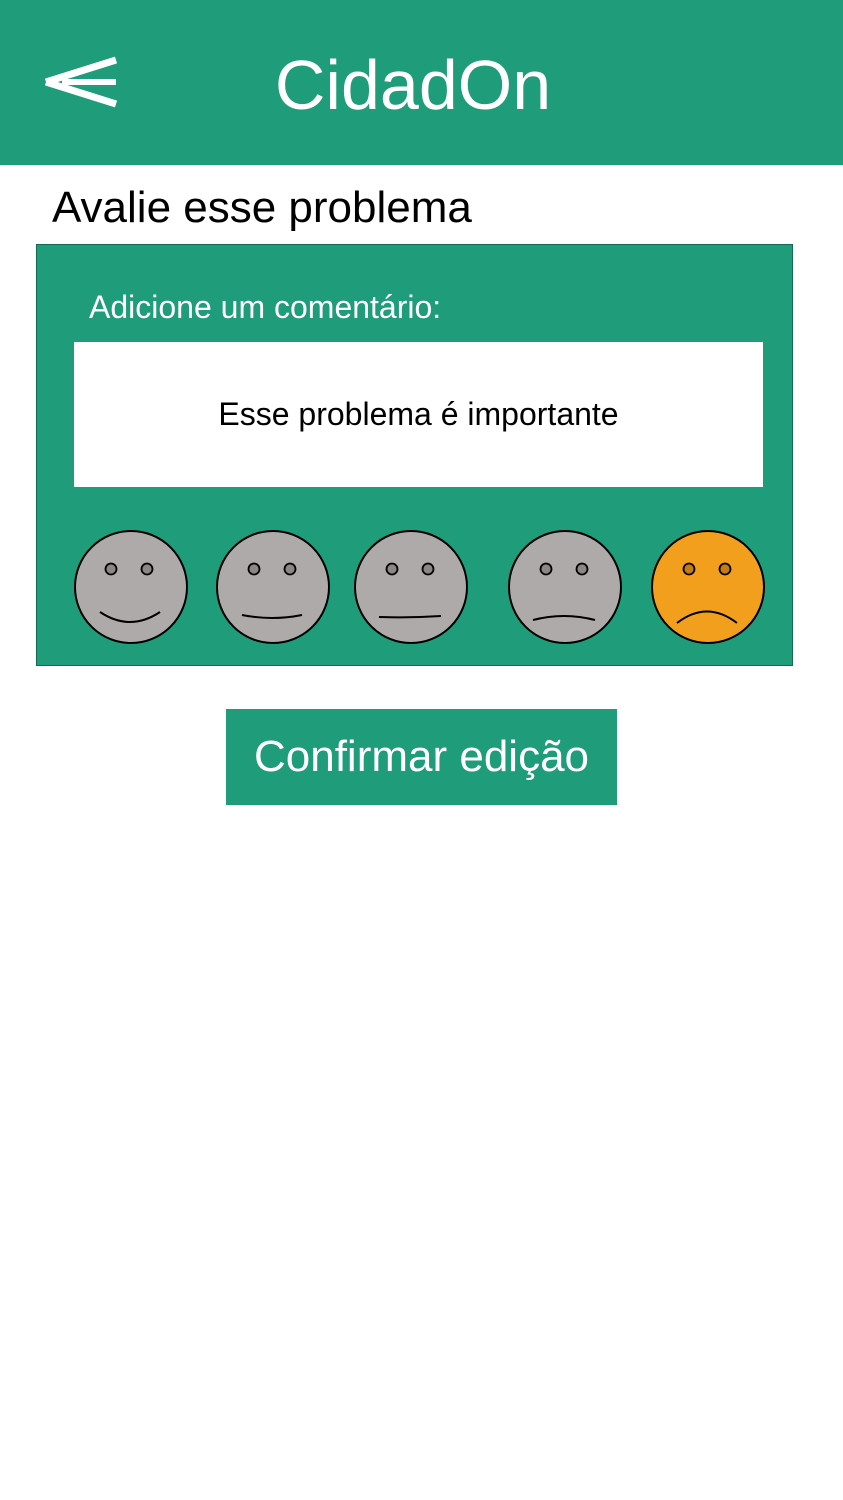  I want to click on happy-face-icon, so click(273, 587).